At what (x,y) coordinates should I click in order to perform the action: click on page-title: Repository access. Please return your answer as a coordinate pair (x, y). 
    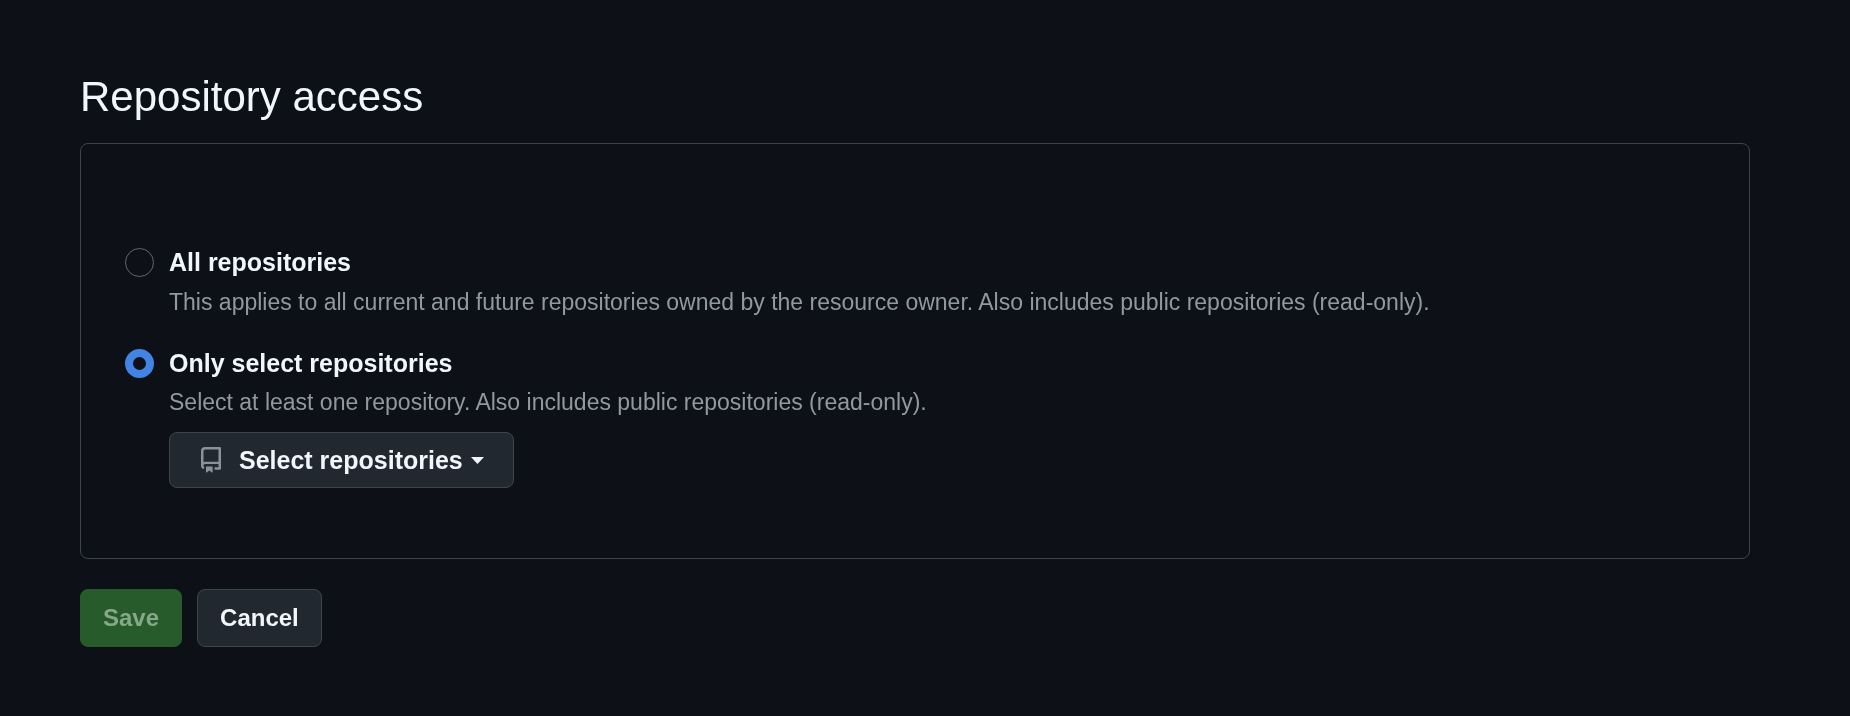
    Looking at the image, I should click on (252, 97).